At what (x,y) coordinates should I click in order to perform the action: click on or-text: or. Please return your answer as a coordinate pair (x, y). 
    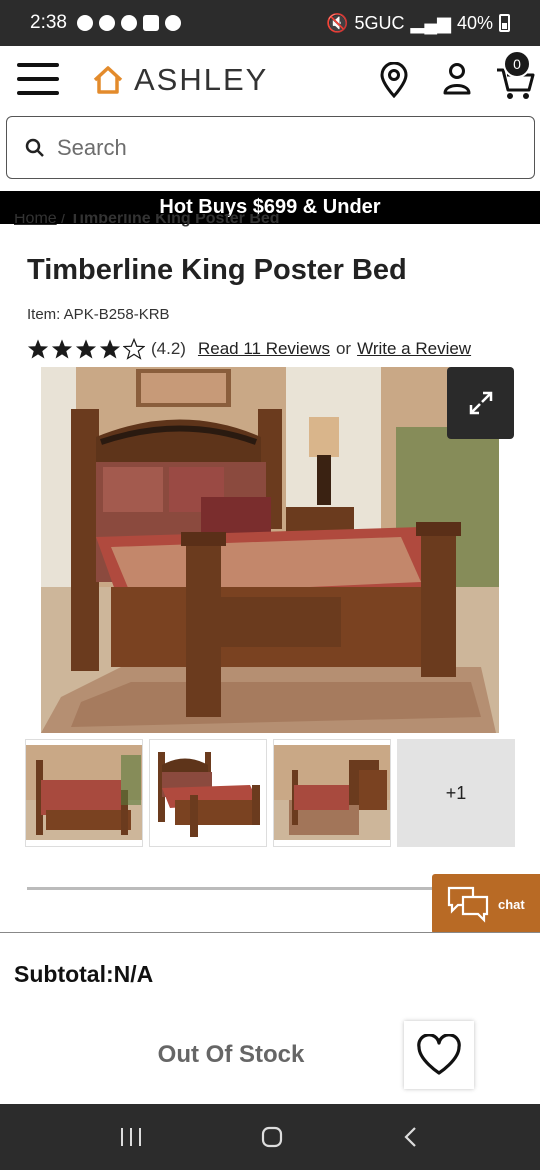
    Looking at the image, I should click on (343, 348).